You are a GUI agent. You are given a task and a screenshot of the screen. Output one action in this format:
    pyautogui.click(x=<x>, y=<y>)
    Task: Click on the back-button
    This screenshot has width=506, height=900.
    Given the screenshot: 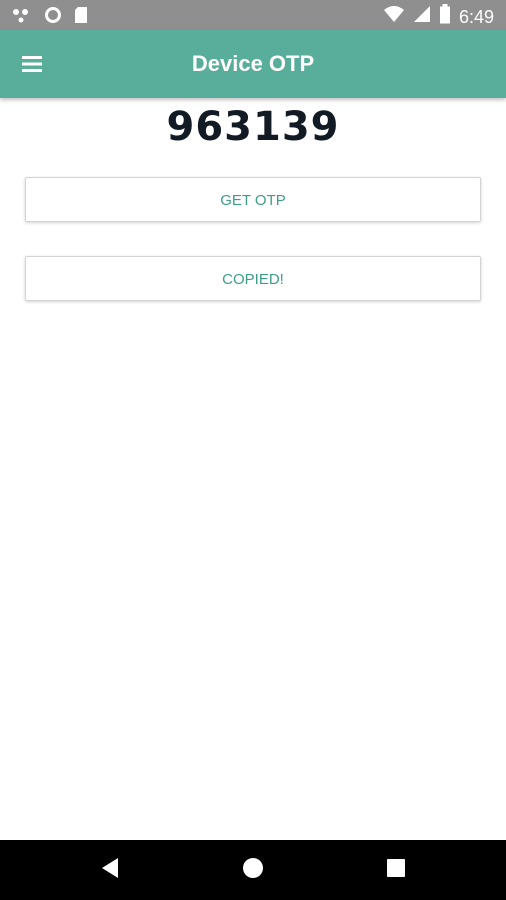 What is the action you would take?
    pyautogui.click(x=110, y=870)
    